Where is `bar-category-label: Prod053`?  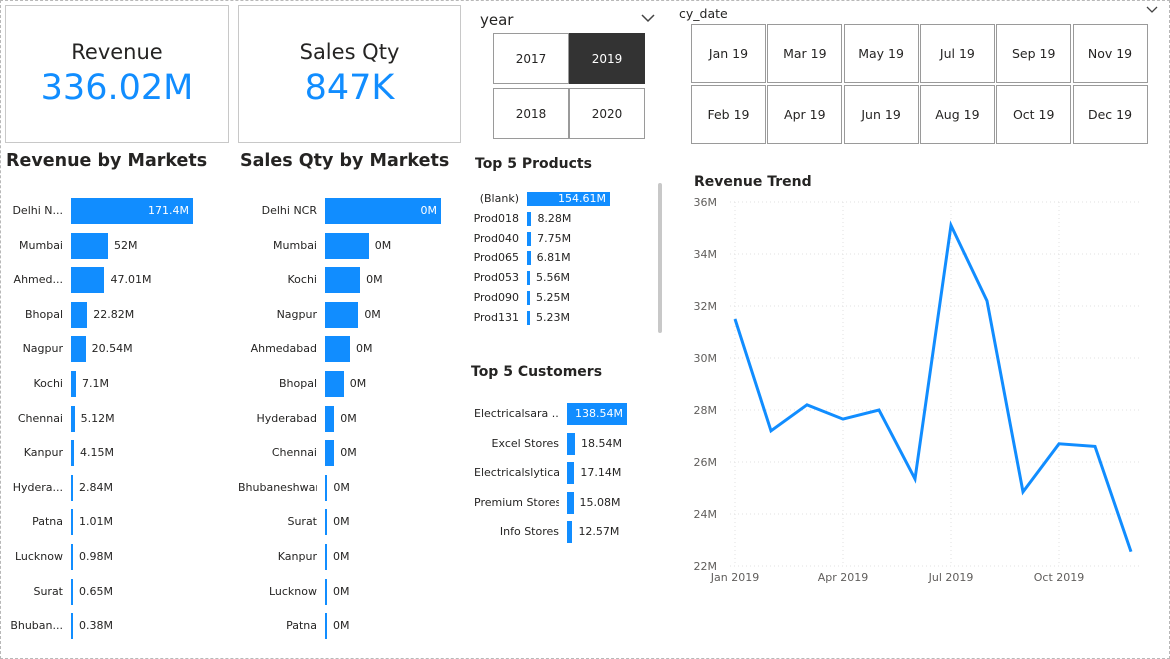
bar-category-label: Prod053 is located at coordinates (496, 278).